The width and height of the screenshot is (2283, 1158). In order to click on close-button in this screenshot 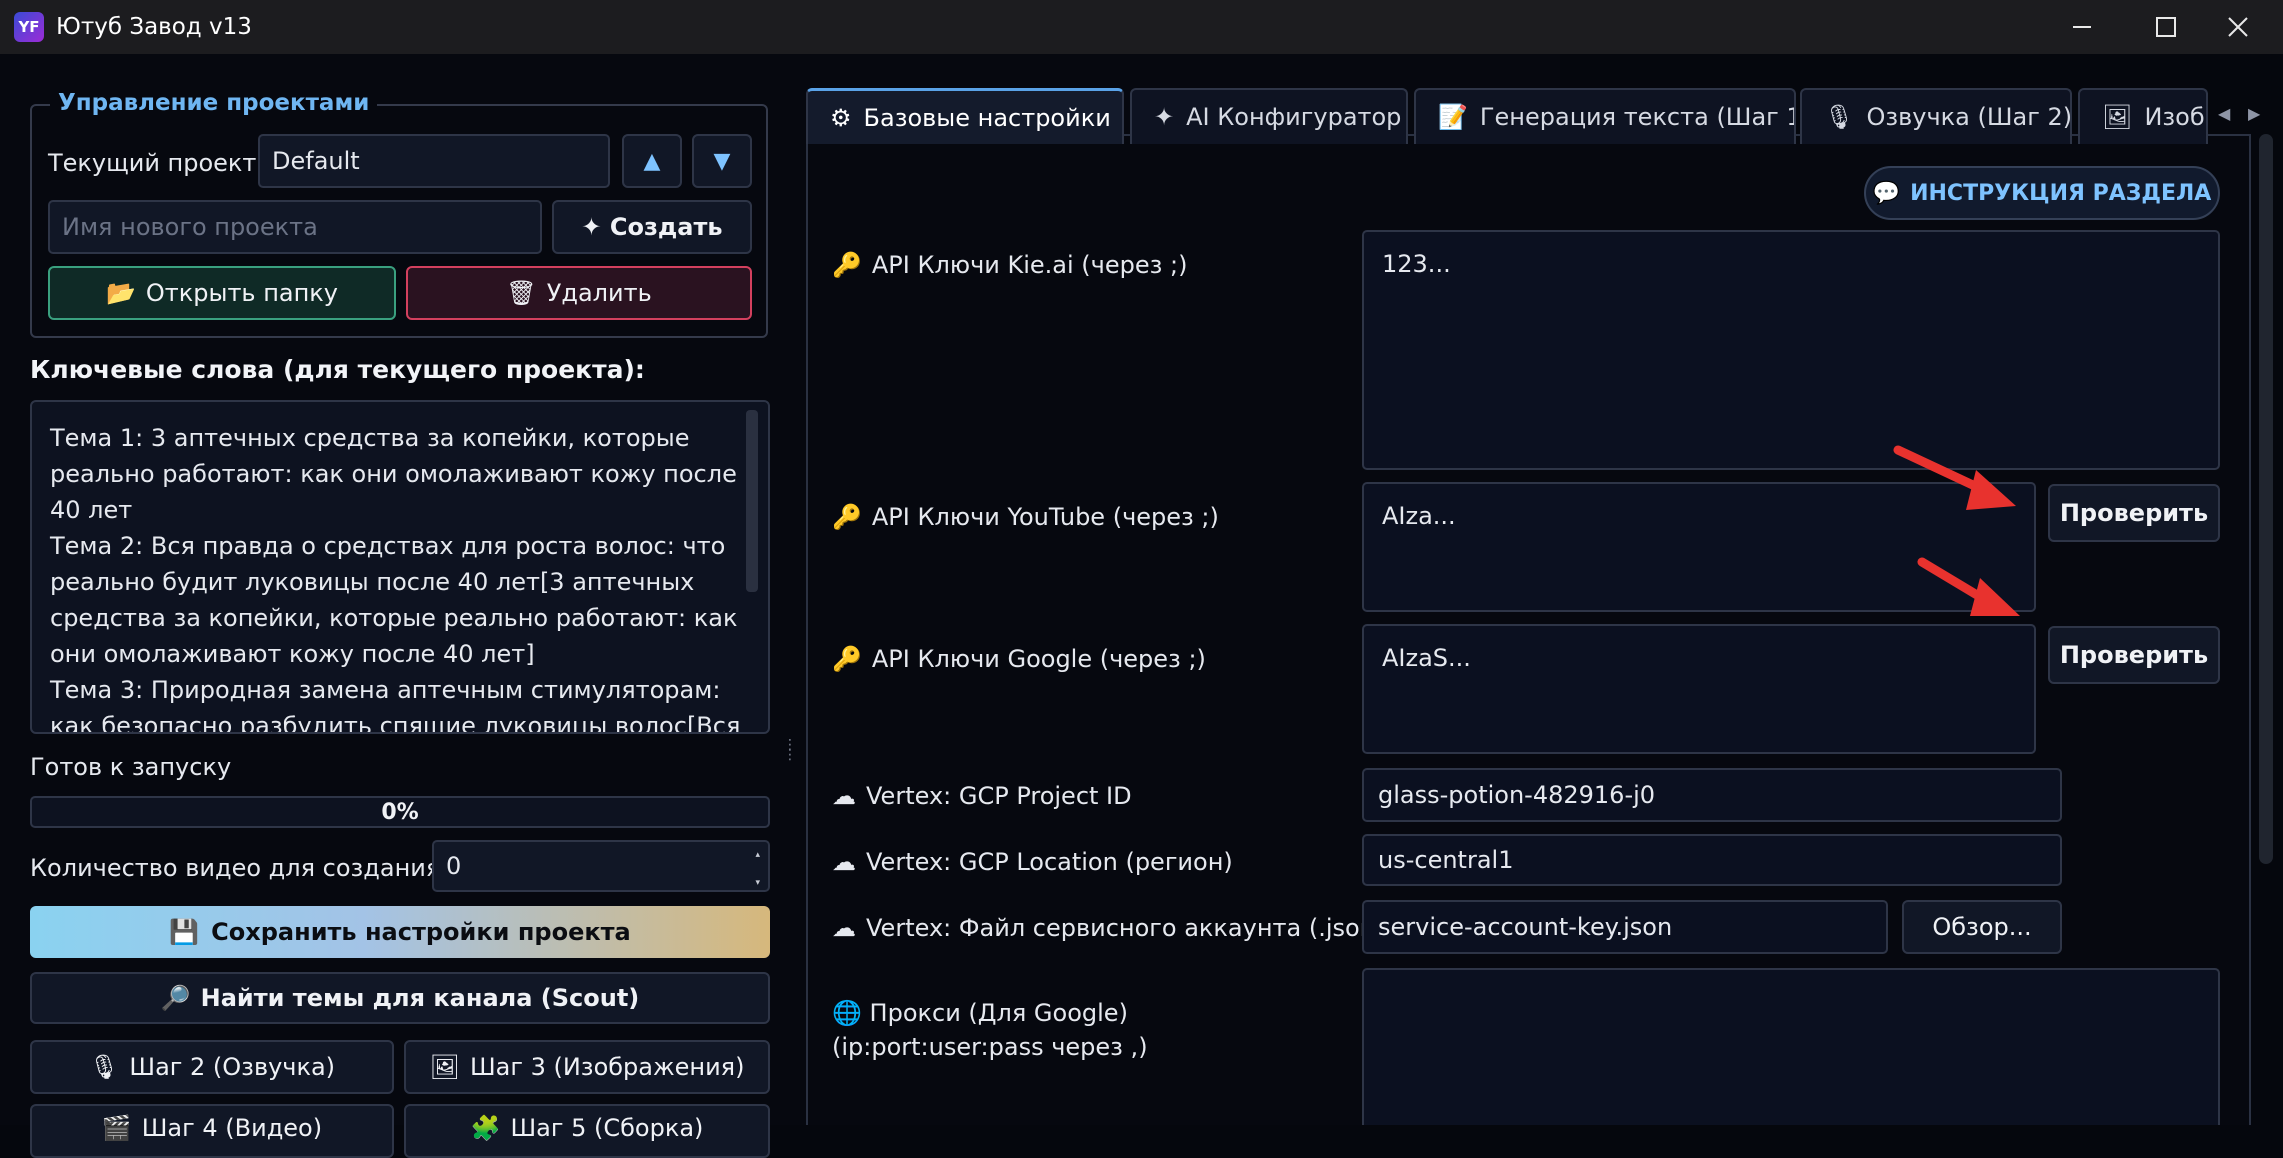, I will do `click(2236, 27)`.